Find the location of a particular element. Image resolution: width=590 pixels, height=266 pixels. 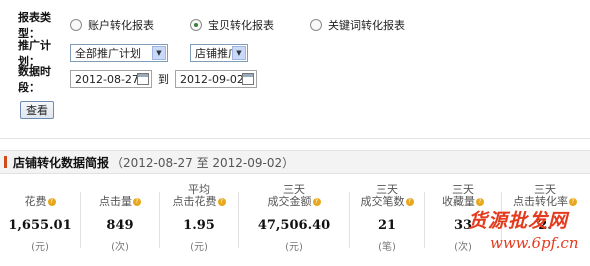

watermark-url: www.6pf.cn is located at coordinates (534, 243).